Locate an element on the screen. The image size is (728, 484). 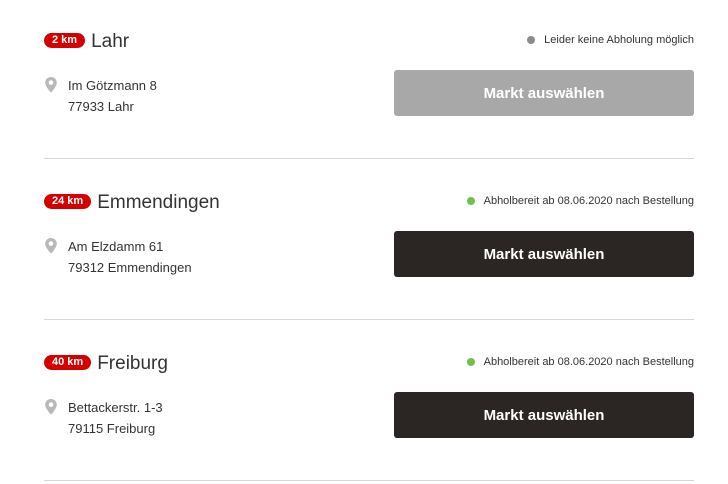
address-zip-city: 79312 Emmendingen is located at coordinates (130, 267).